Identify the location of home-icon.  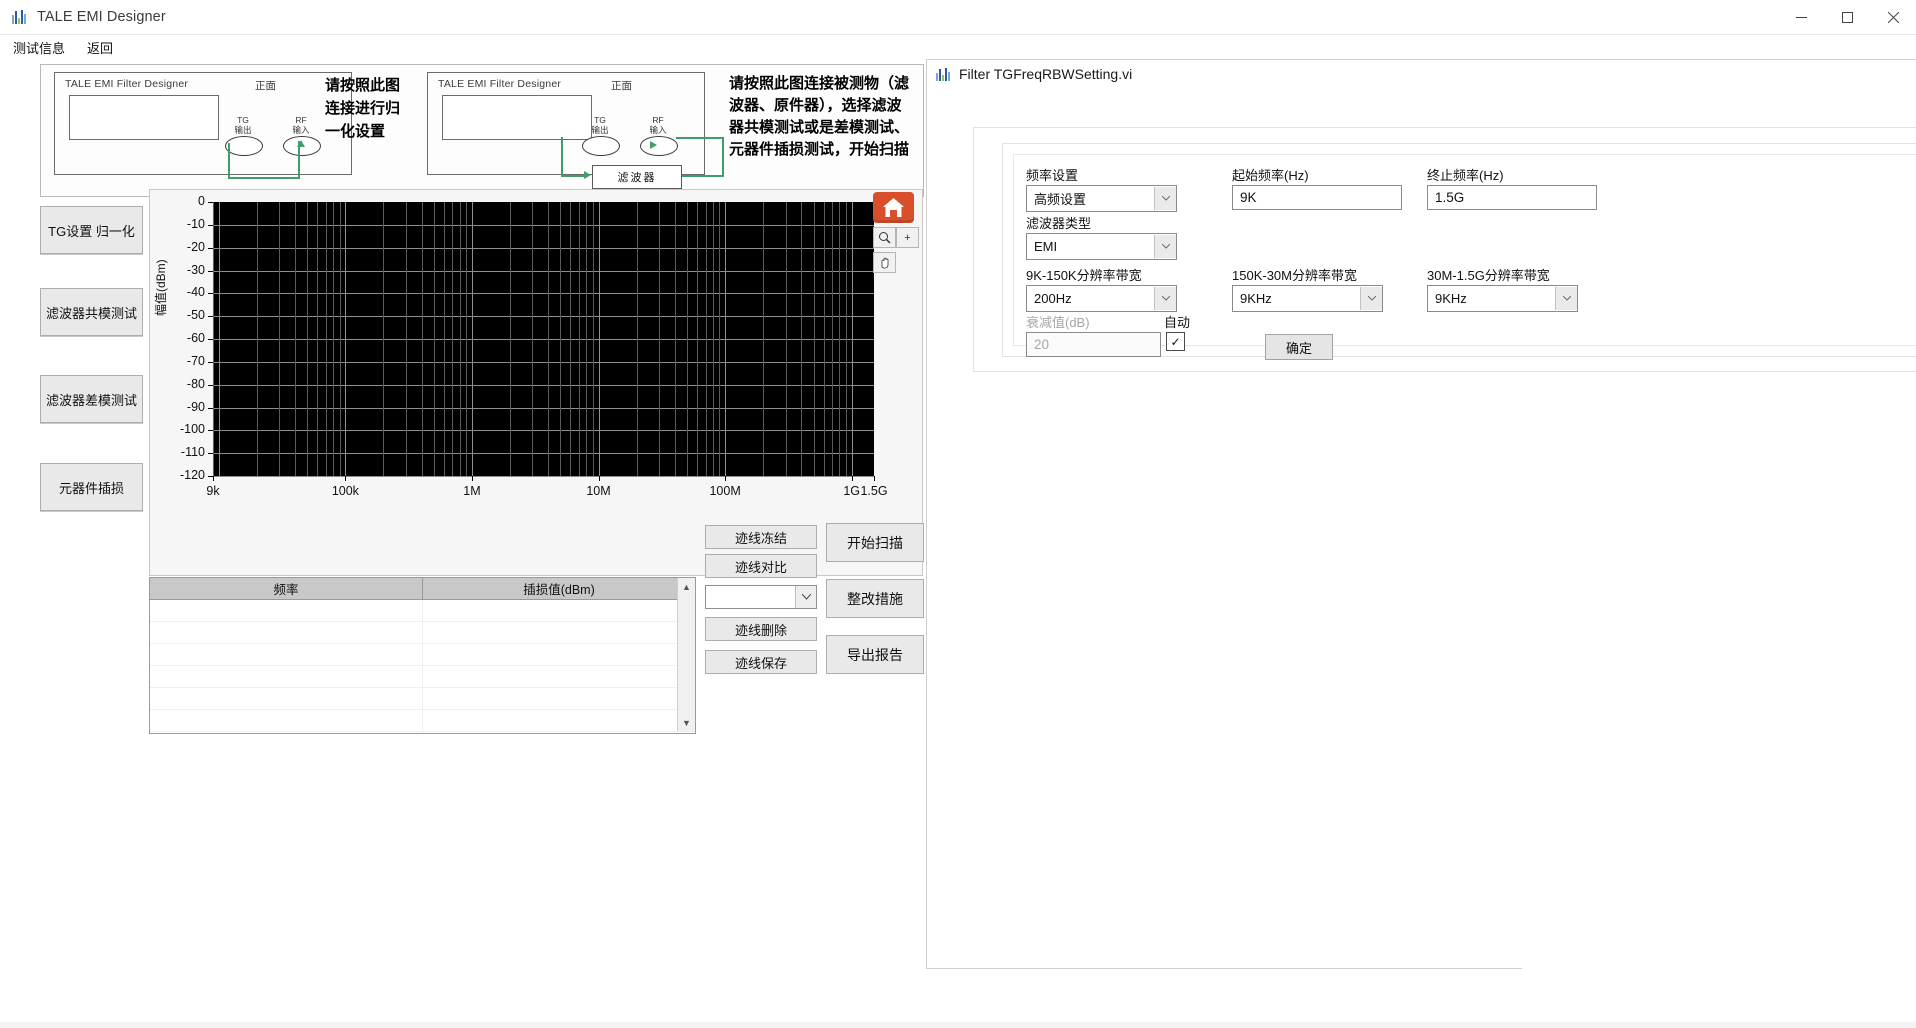
(893, 207).